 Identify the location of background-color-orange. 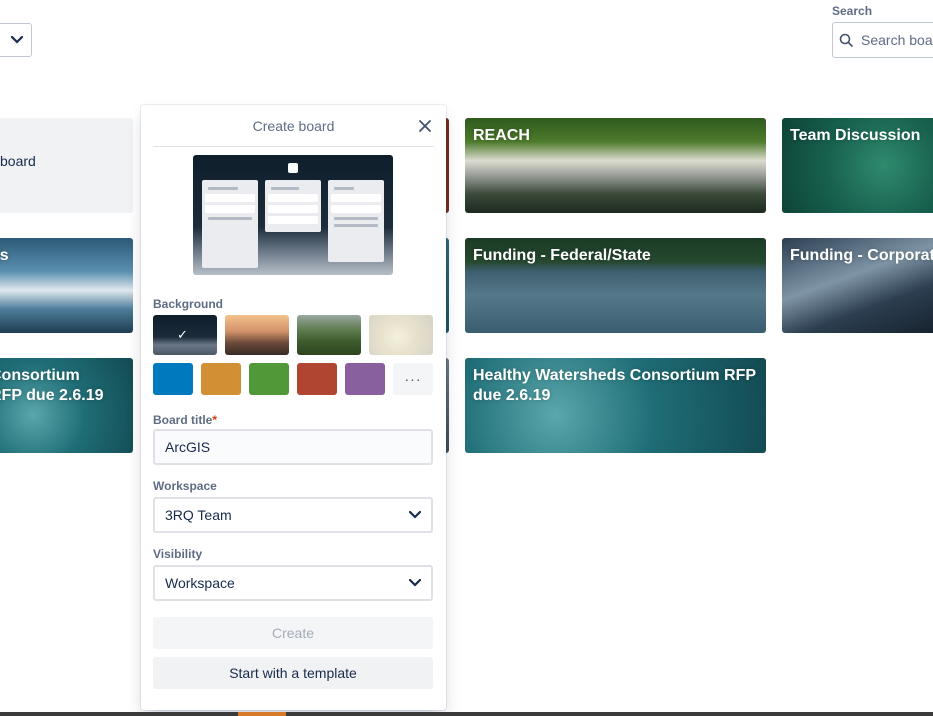
(221, 379).